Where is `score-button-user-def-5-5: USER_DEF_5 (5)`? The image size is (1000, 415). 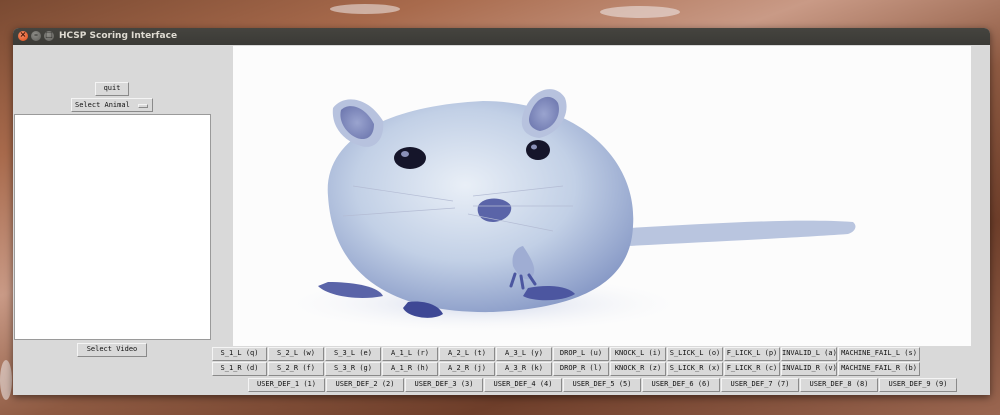
score-button-user-def-5-5: USER_DEF_5 (5) is located at coordinates (602, 385).